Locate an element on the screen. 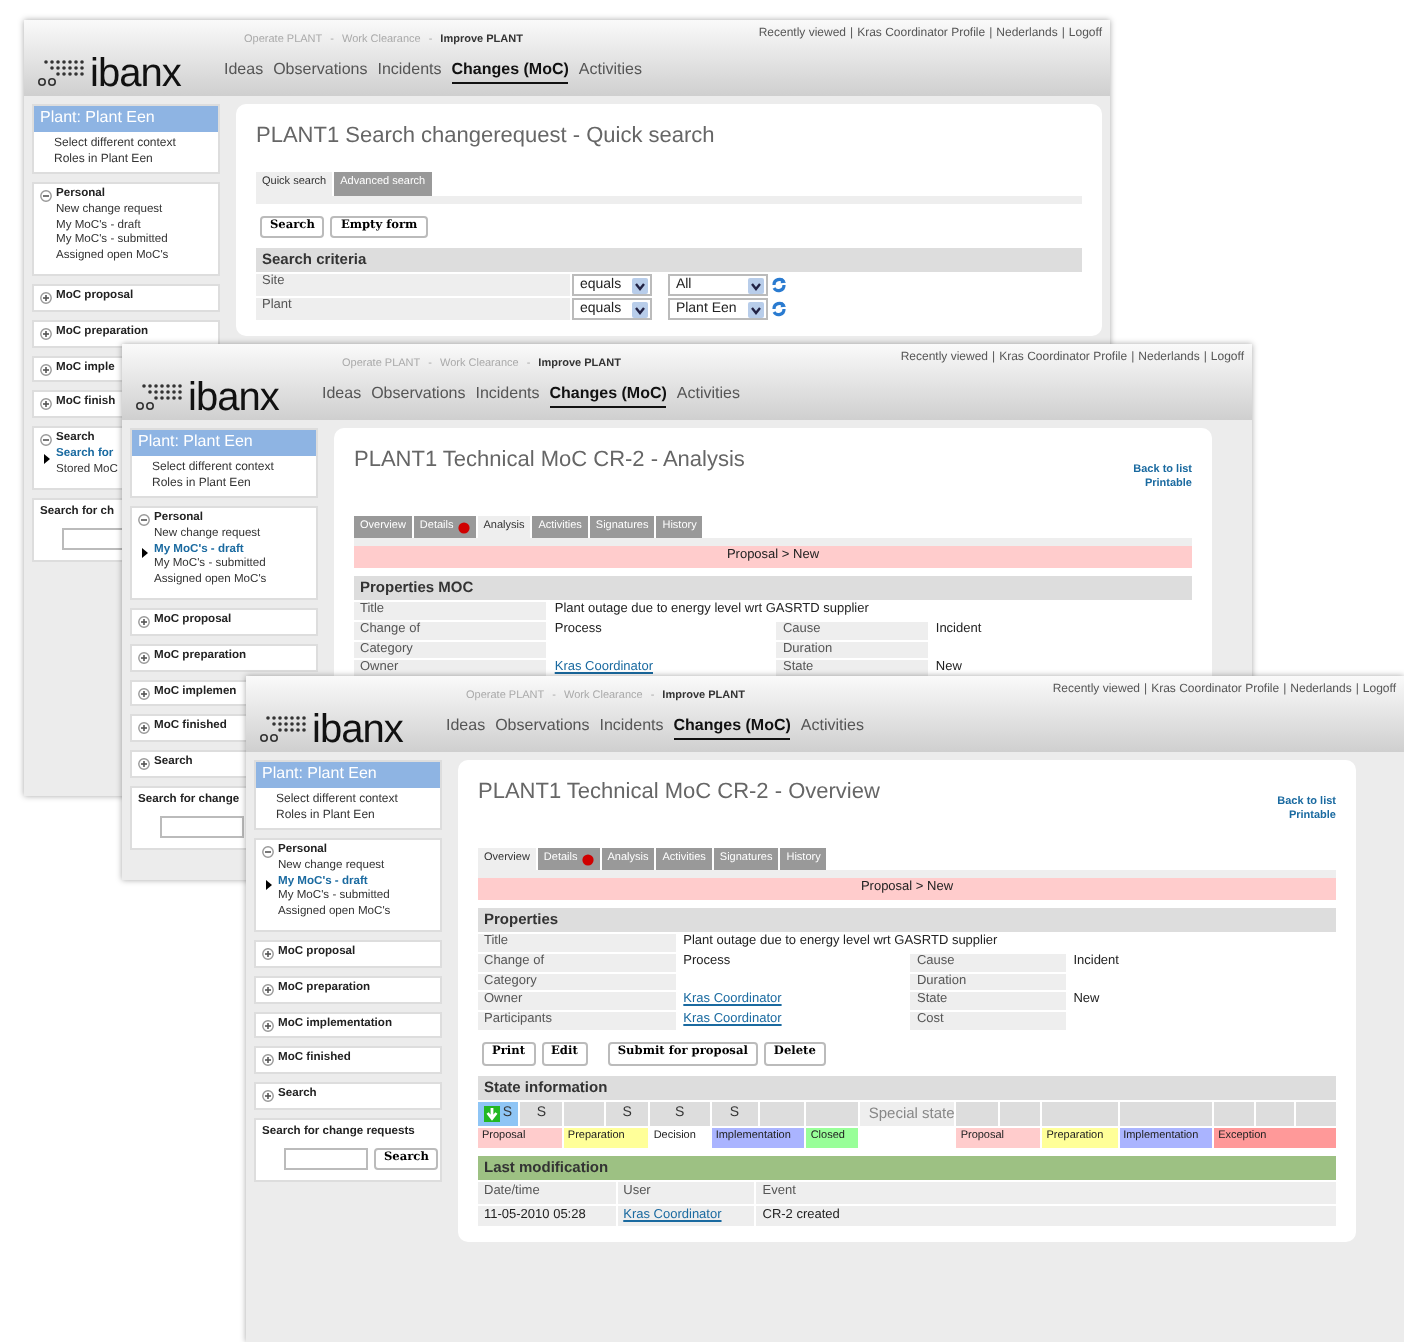 This screenshot has width=1404, height=1342. page-title: PLANT1 Search changerequest - Quick search is located at coordinates (485, 137).